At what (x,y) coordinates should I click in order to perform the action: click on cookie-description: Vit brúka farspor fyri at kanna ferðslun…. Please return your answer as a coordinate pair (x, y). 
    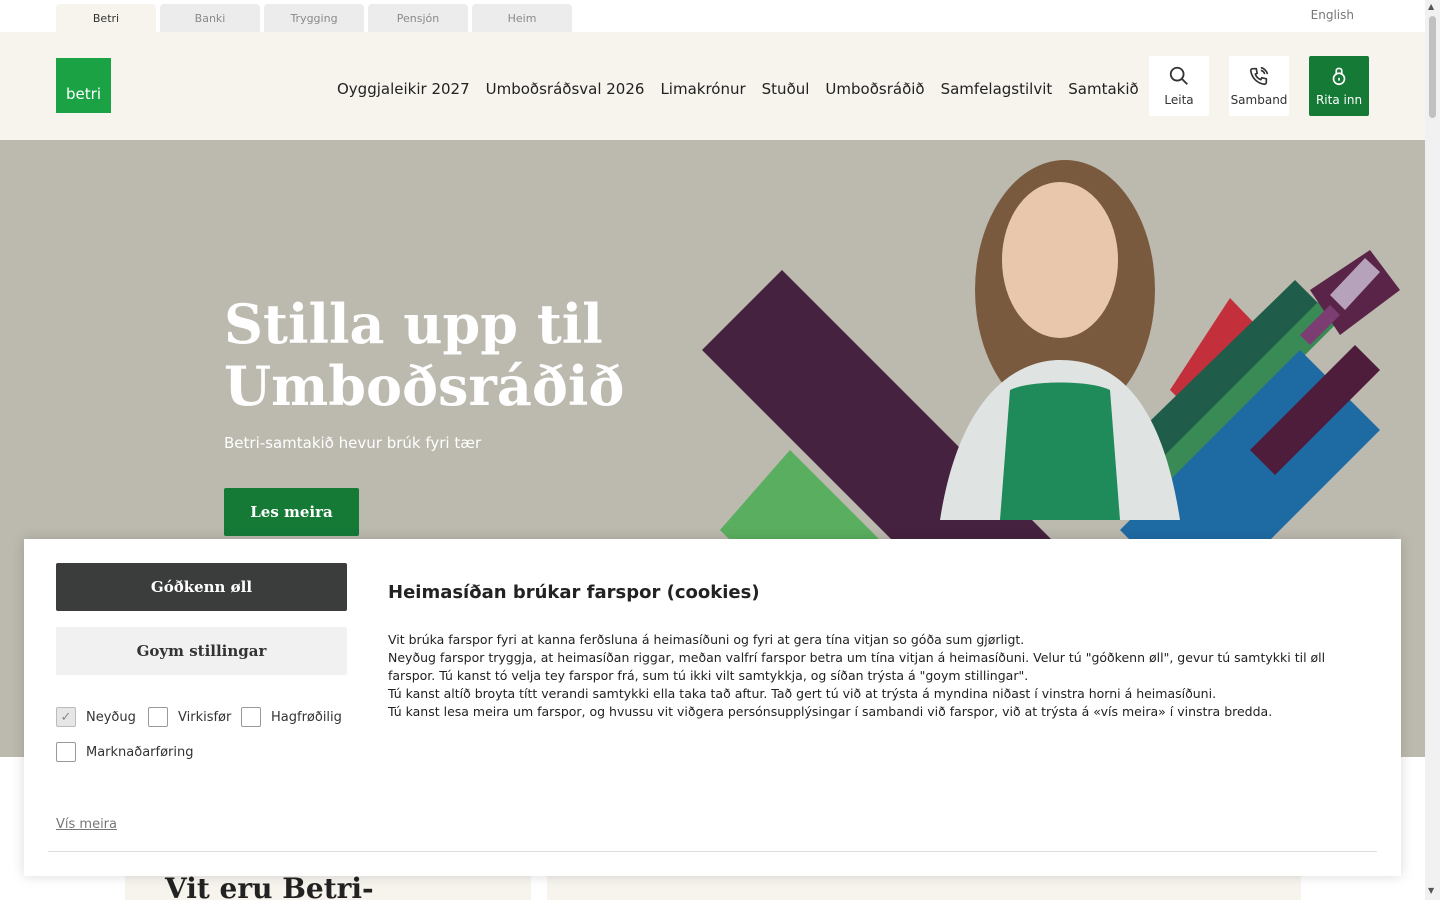
    Looking at the image, I should click on (878, 676).